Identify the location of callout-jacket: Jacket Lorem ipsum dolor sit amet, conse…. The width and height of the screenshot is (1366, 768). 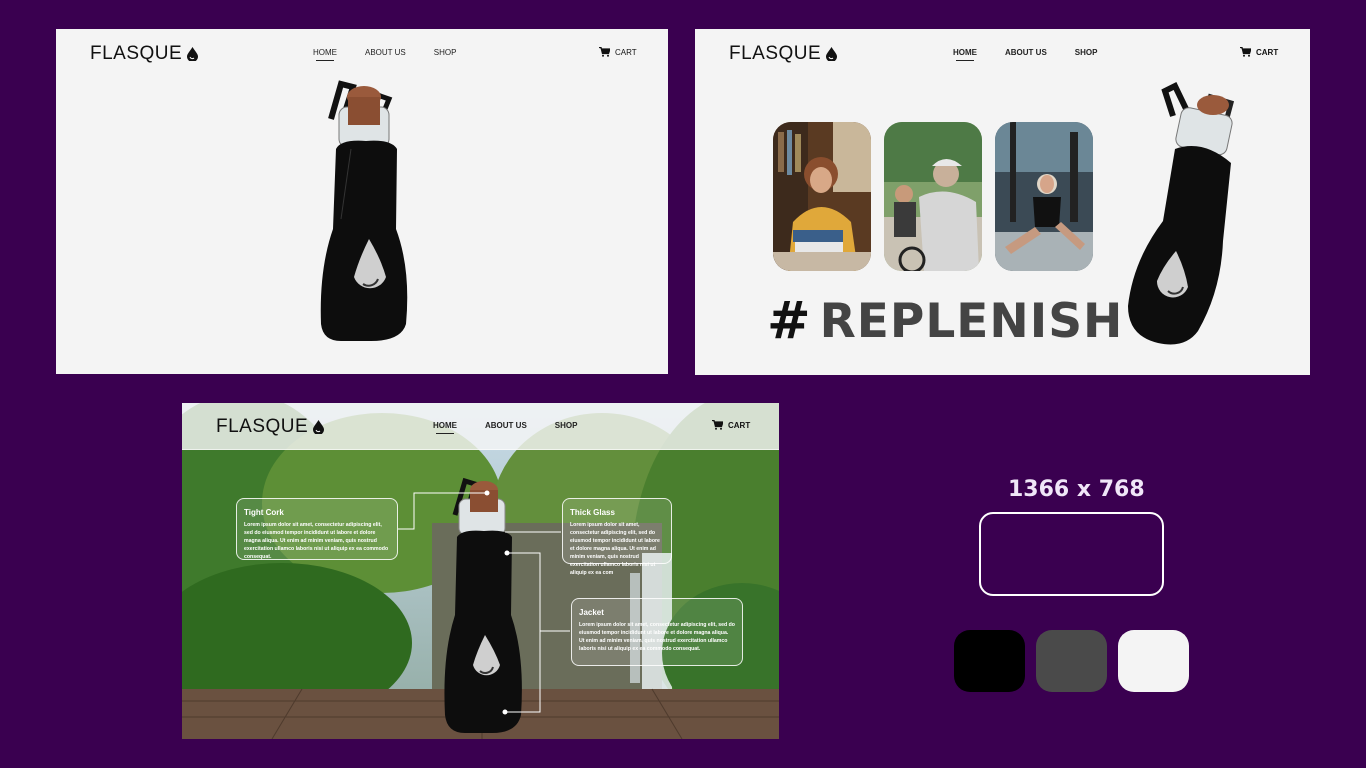
(657, 632).